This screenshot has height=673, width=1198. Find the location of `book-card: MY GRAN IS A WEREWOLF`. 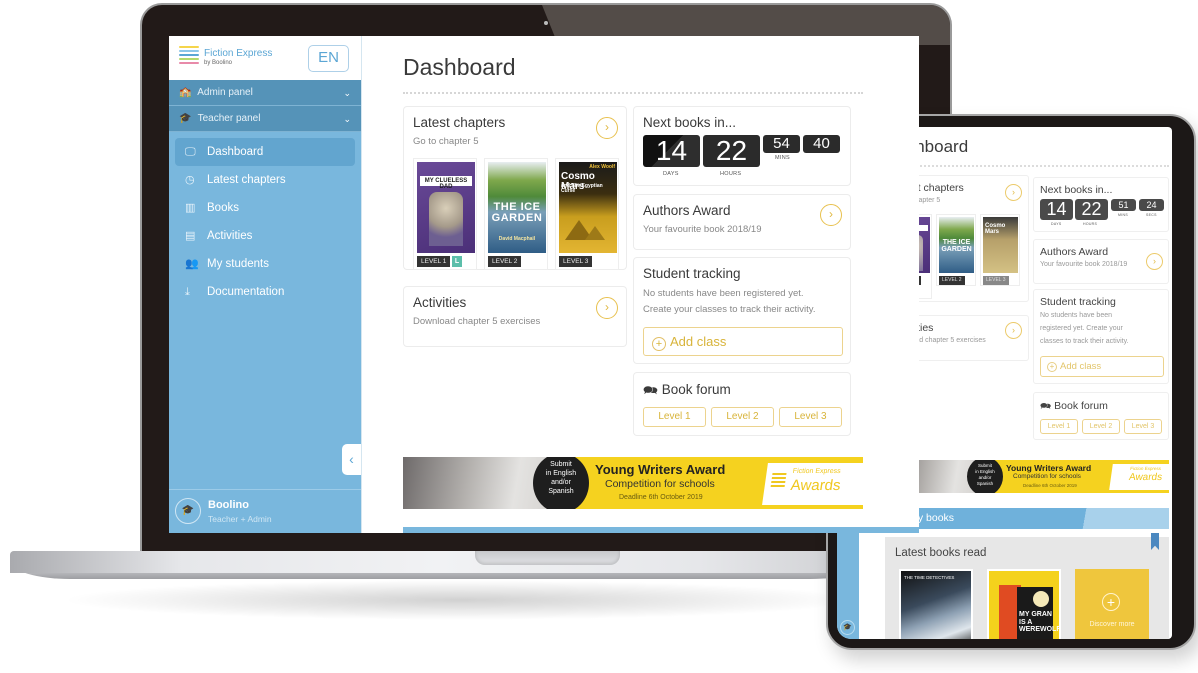

book-card: MY GRAN IS A WEREWOLF is located at coordinates (1024, 604).